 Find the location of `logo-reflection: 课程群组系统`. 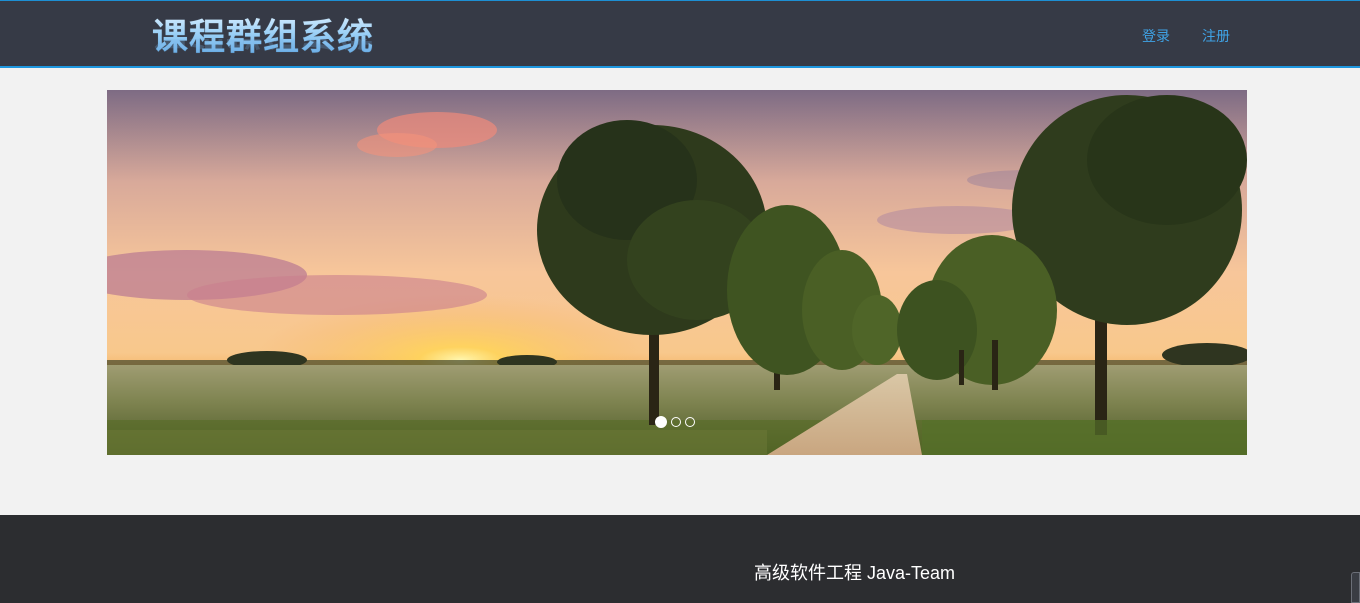

logo-reflection: 课程群组系统 is located at coordinates (263, 46).